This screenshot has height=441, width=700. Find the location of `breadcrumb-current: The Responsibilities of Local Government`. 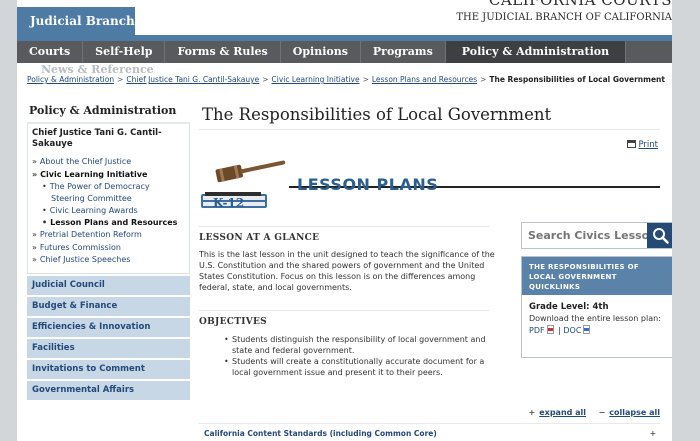

breadcrumb-current: The Responsibilities of Local Government is located at coordinates (577, 79).